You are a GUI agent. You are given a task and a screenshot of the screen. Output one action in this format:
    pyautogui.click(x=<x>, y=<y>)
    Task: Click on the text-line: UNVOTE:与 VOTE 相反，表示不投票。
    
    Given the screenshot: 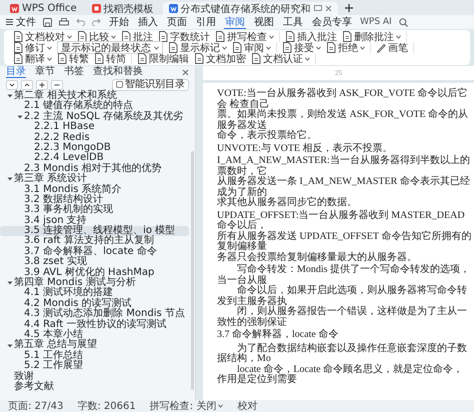 What is the action you would take?
    pyautogui.click(x=305, y=149)
    